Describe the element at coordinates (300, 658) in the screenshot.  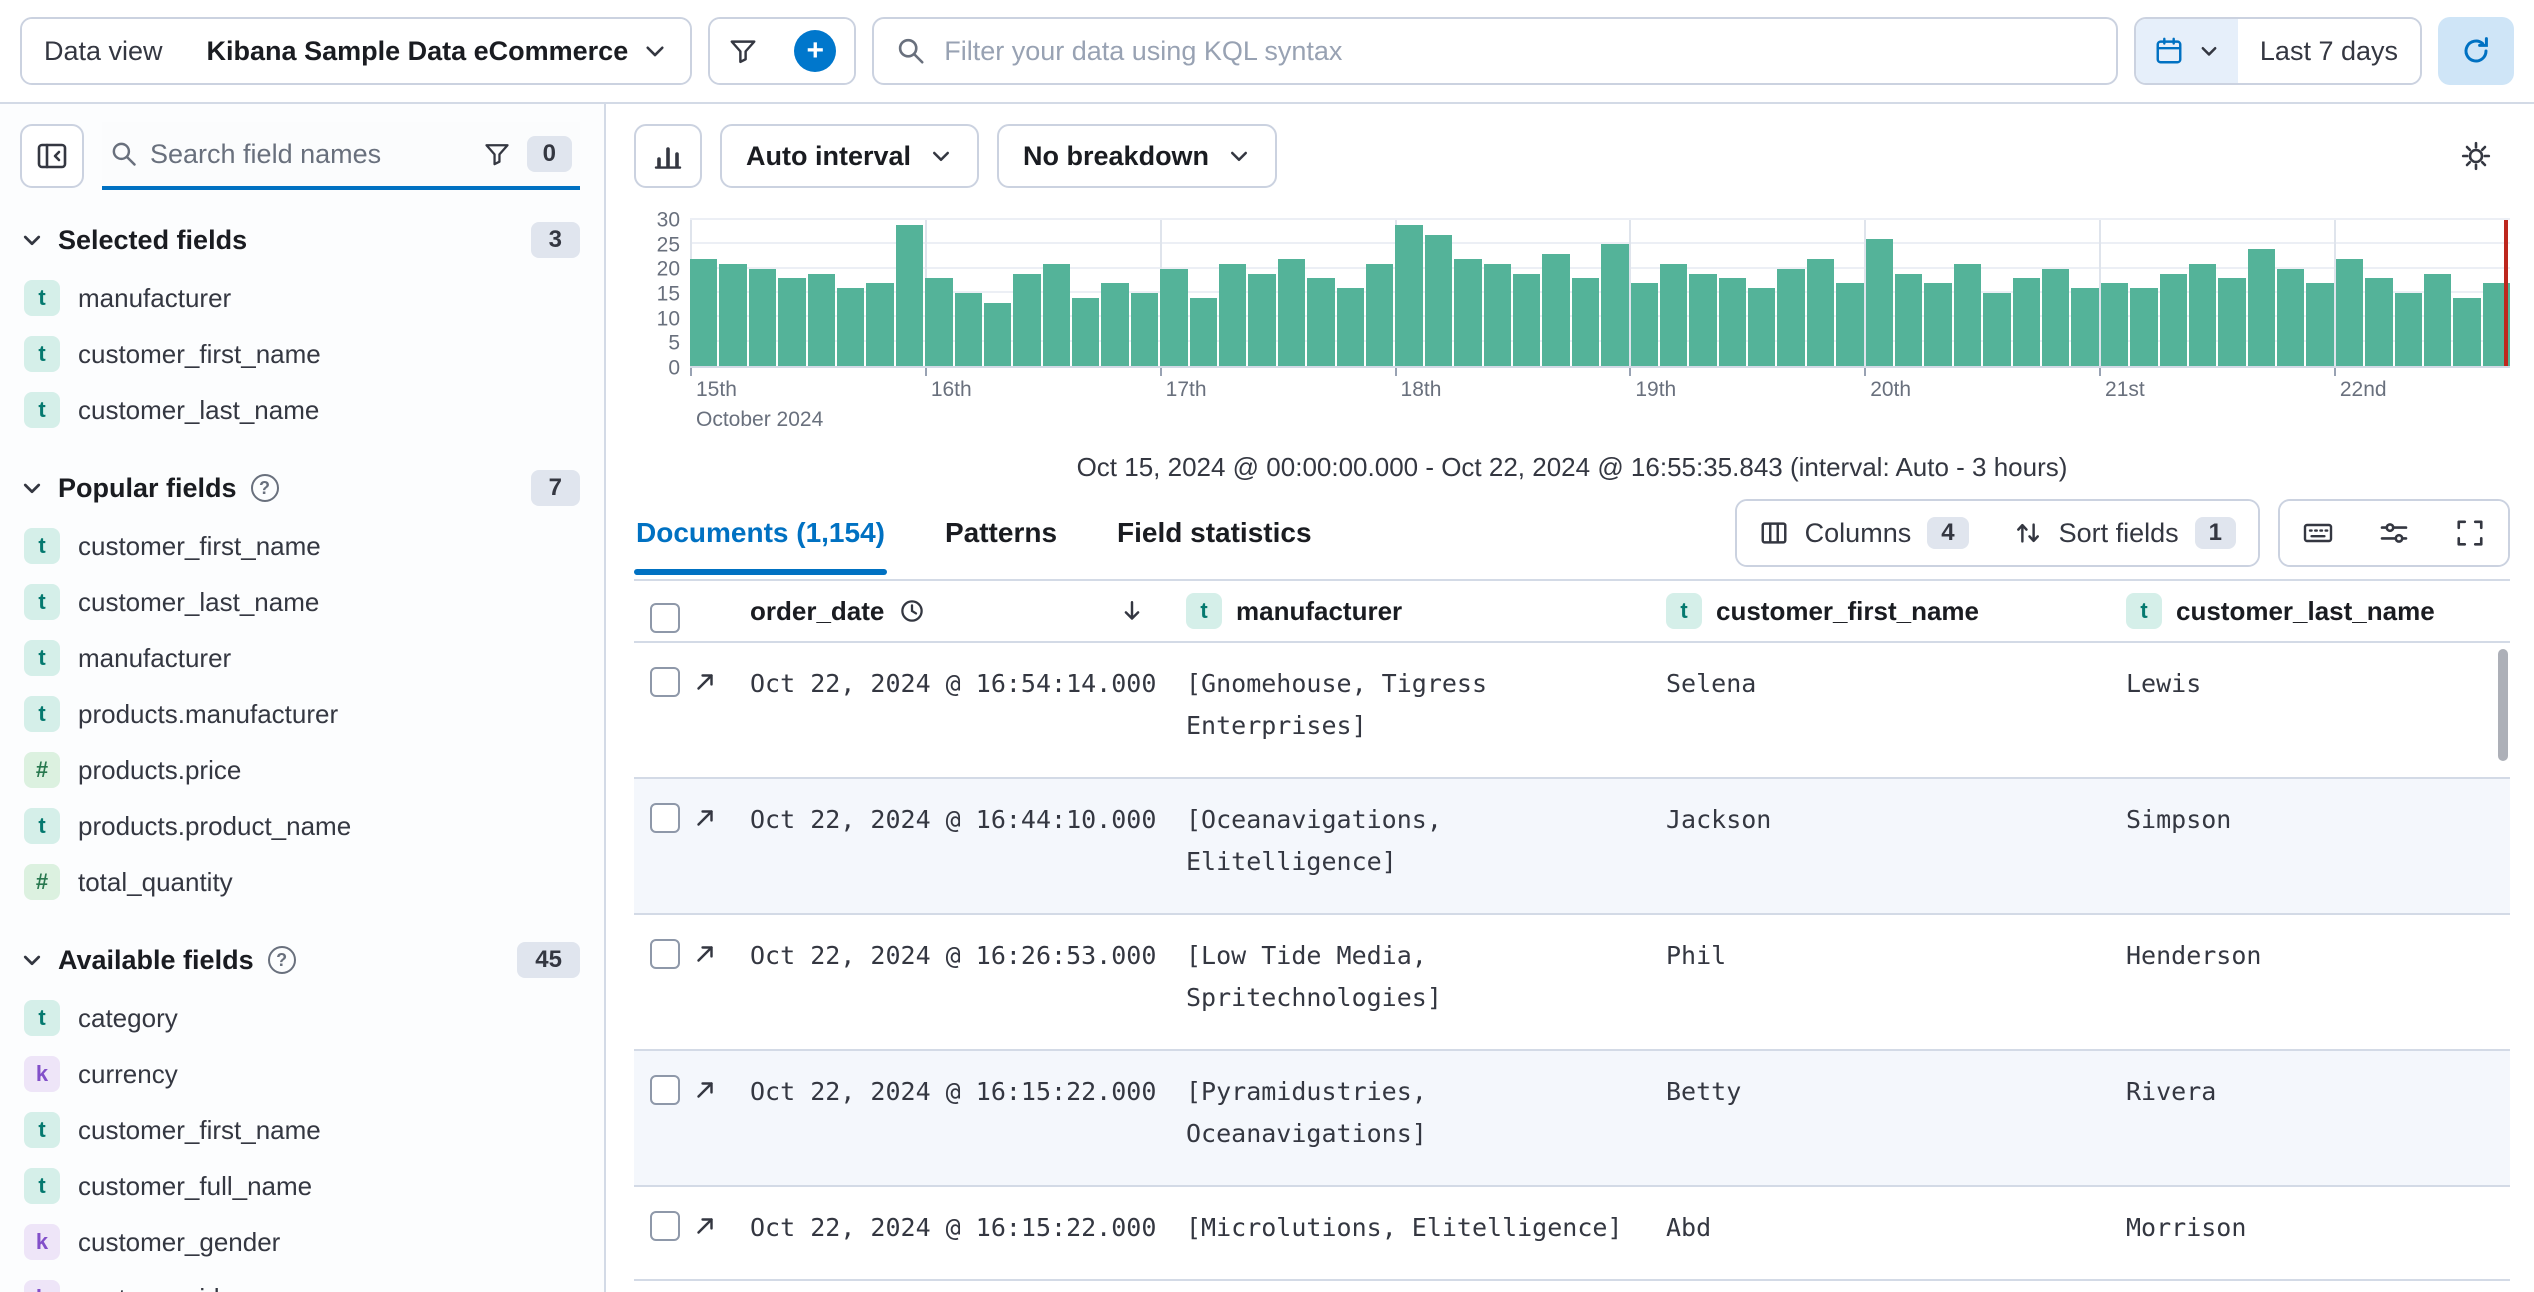
I see `field-item-manufacturer: t manufacturer` at that location.